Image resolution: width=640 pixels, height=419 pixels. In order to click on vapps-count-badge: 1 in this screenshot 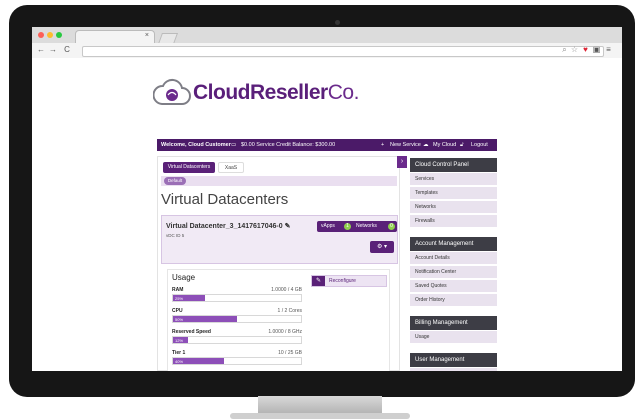, I will do `click(347, 226)`.